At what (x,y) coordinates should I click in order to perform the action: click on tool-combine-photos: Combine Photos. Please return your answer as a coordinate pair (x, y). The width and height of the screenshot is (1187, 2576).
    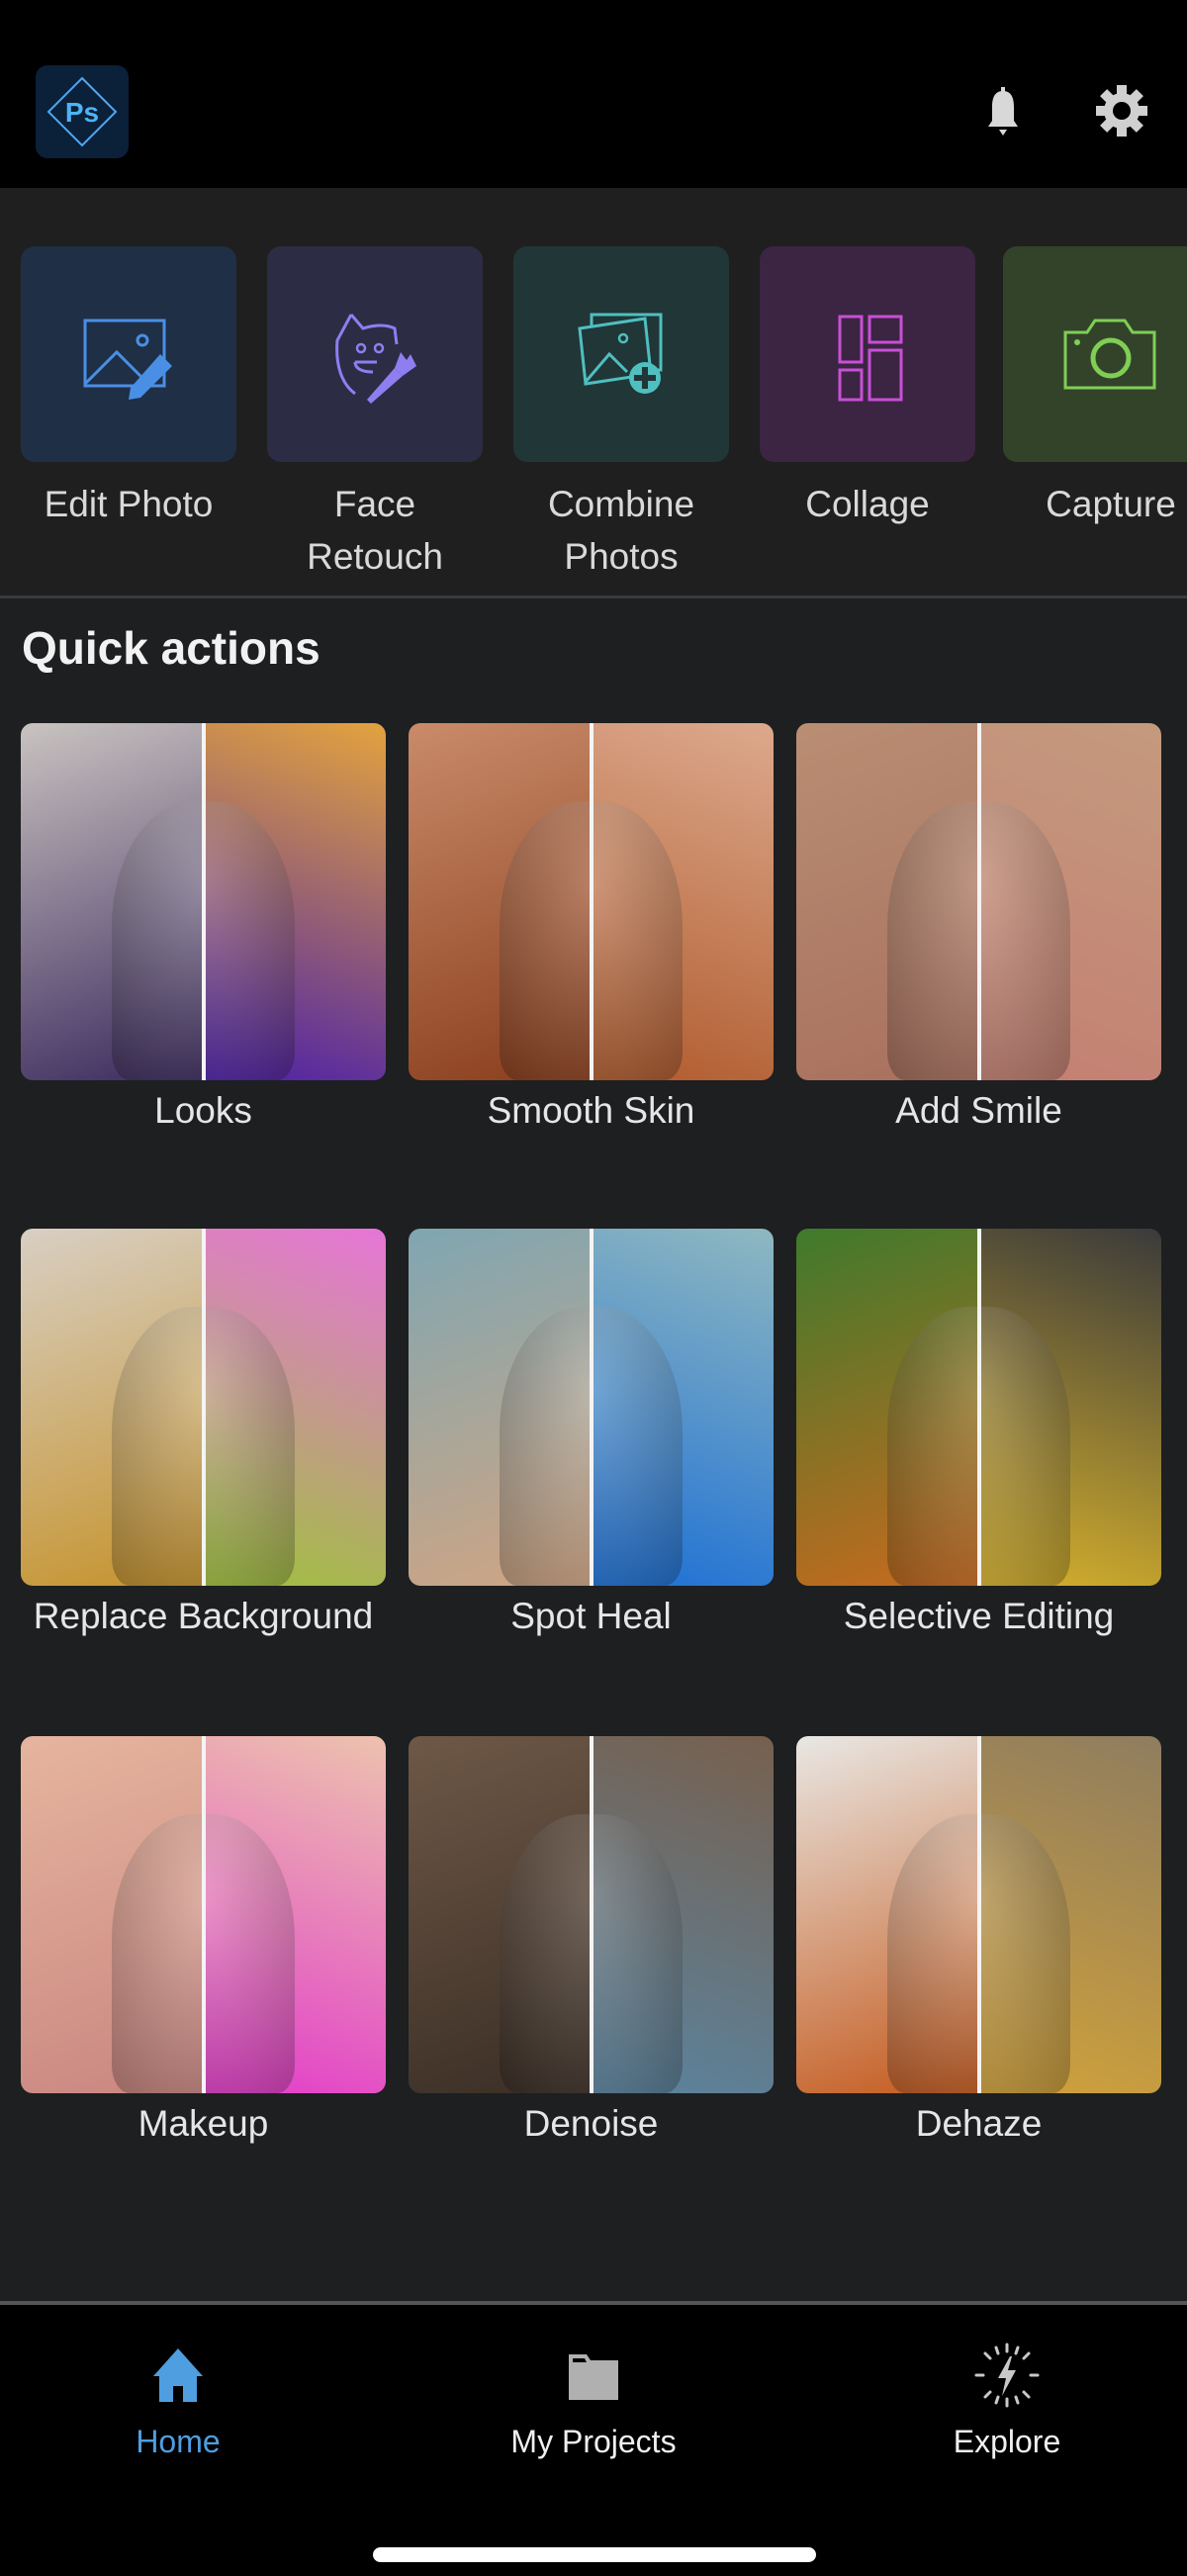
    Looking at the image, I should click on (621, 414).